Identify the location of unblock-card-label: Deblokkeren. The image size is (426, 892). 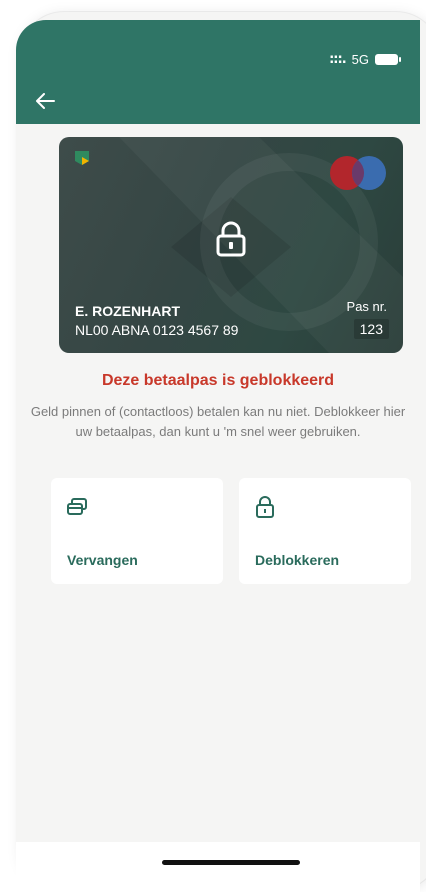
(297, 560).